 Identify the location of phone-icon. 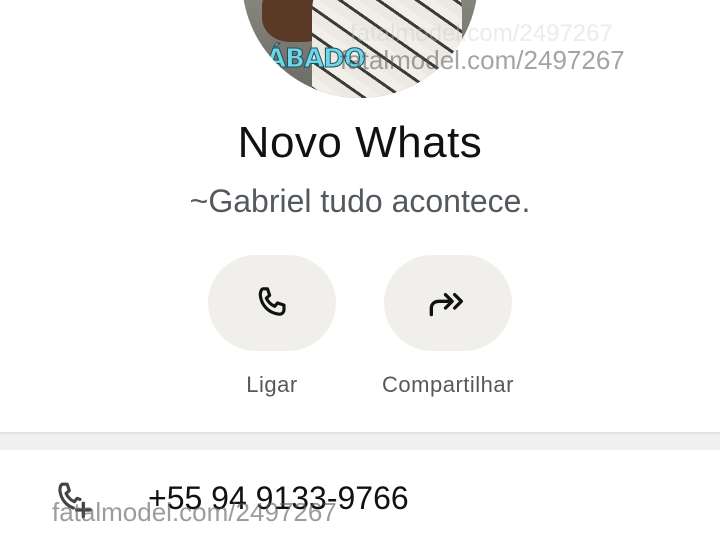
(272, 301).